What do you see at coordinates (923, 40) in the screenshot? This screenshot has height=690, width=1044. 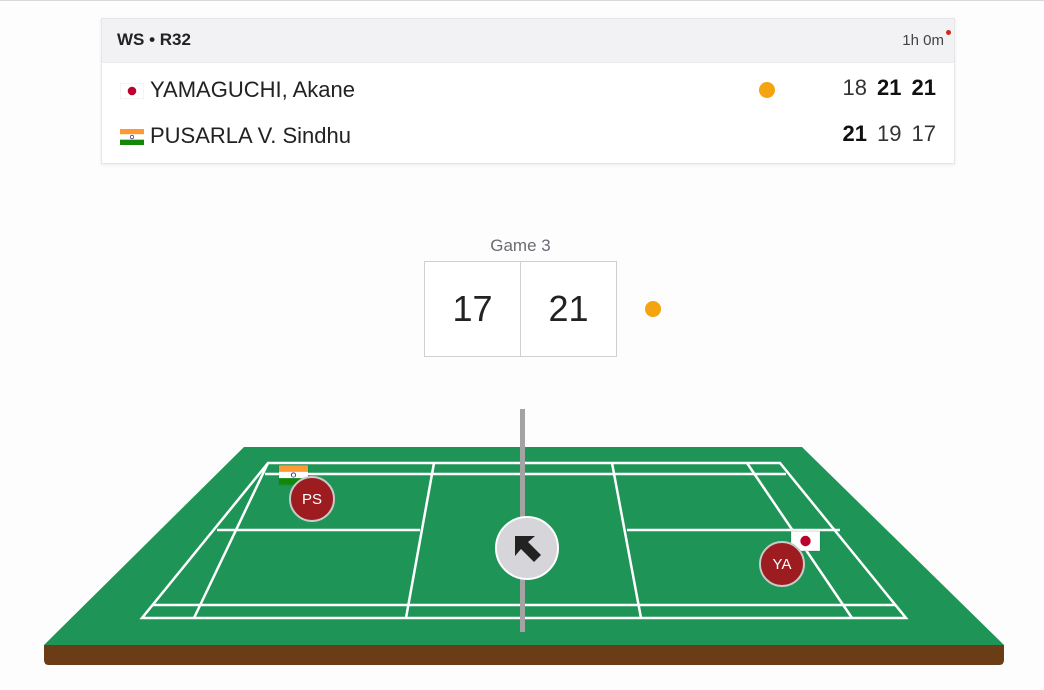 I see `match-duration: 1h 0m` at bounding box center [923, 40].